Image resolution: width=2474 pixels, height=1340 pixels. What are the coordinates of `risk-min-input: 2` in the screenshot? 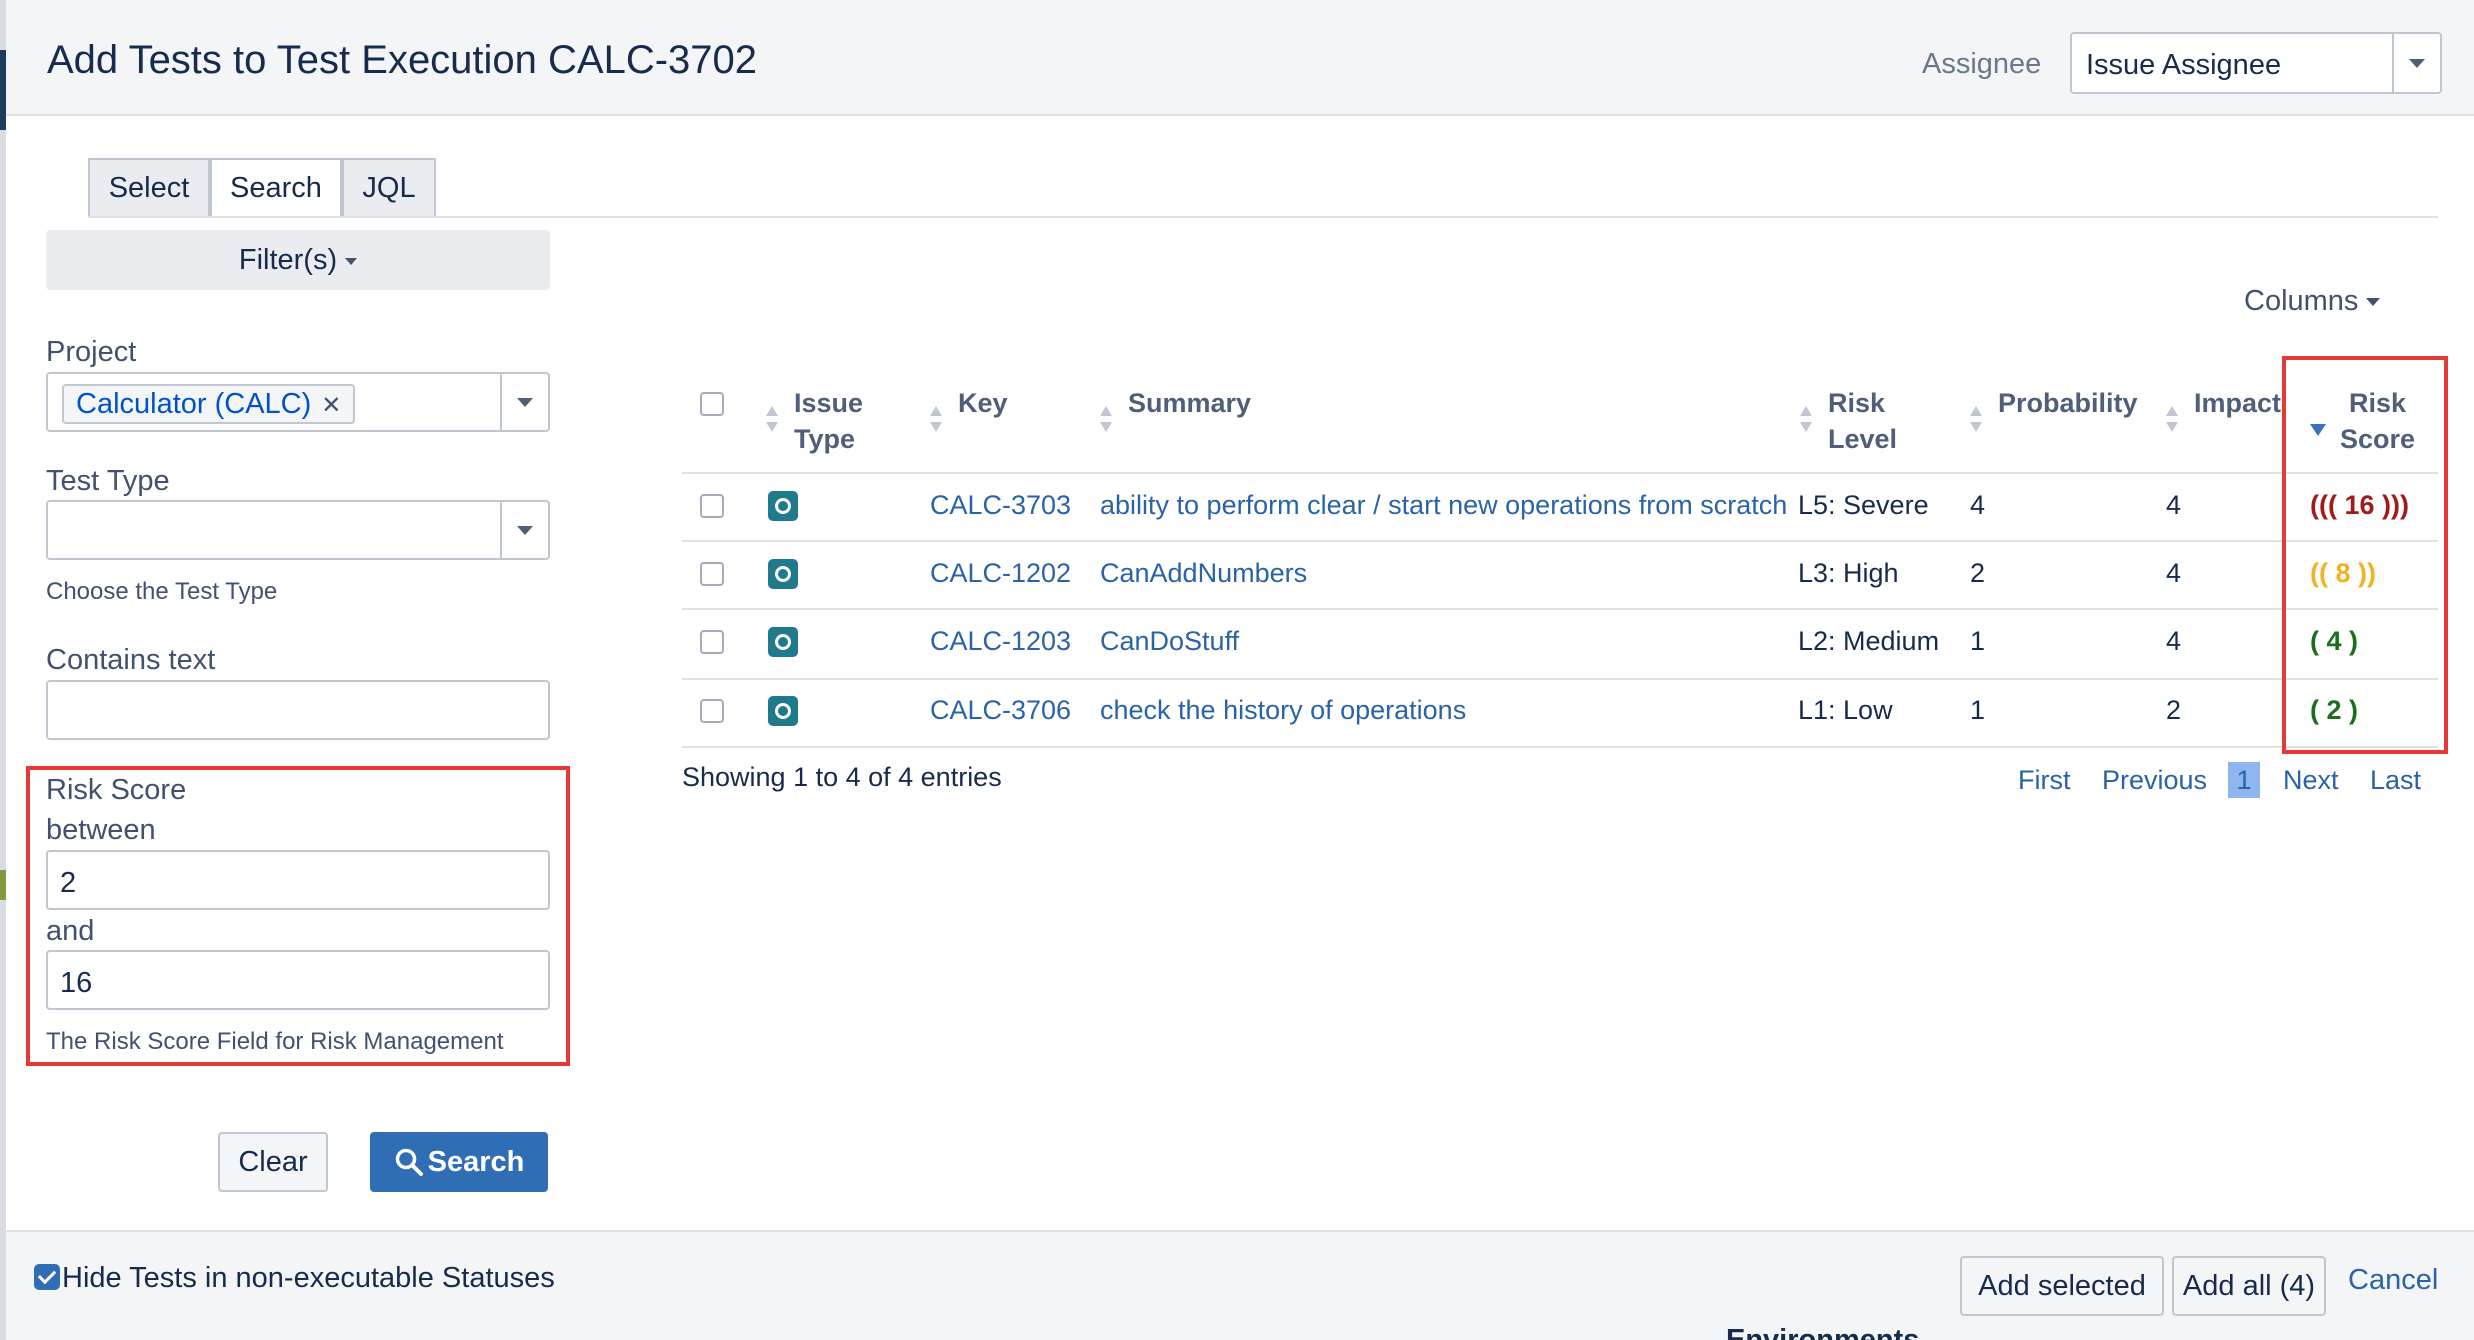 It's located at (298, 880).